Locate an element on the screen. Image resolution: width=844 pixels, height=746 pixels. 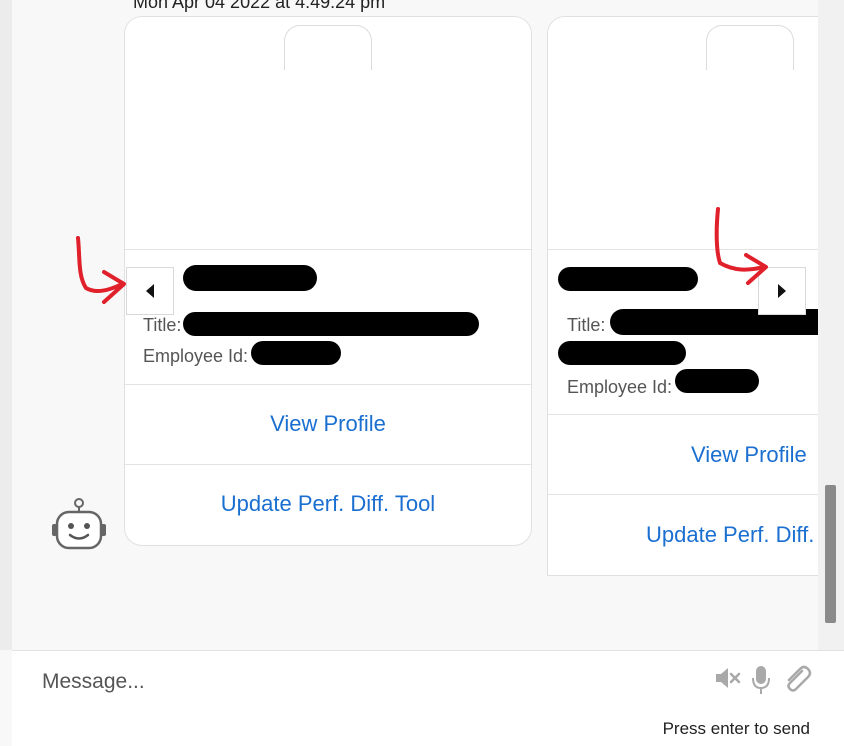
caret-left-icon is located at coordinates (150, 291).